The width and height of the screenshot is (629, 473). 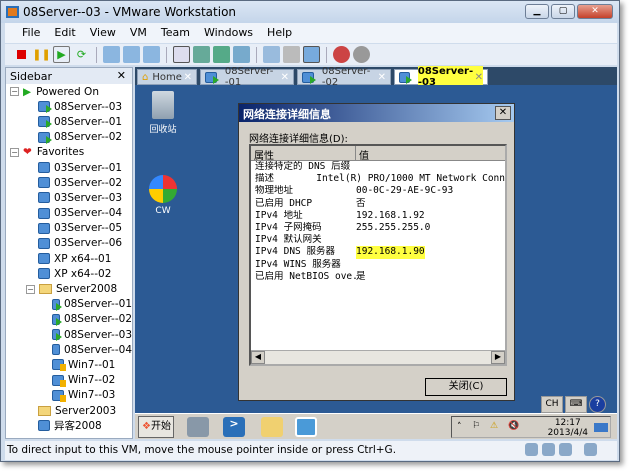 What do you see at coordinates (494, 426) in the screenshot?
I see `network-warning-icon: ⚠` at bounding box center [494, 426].